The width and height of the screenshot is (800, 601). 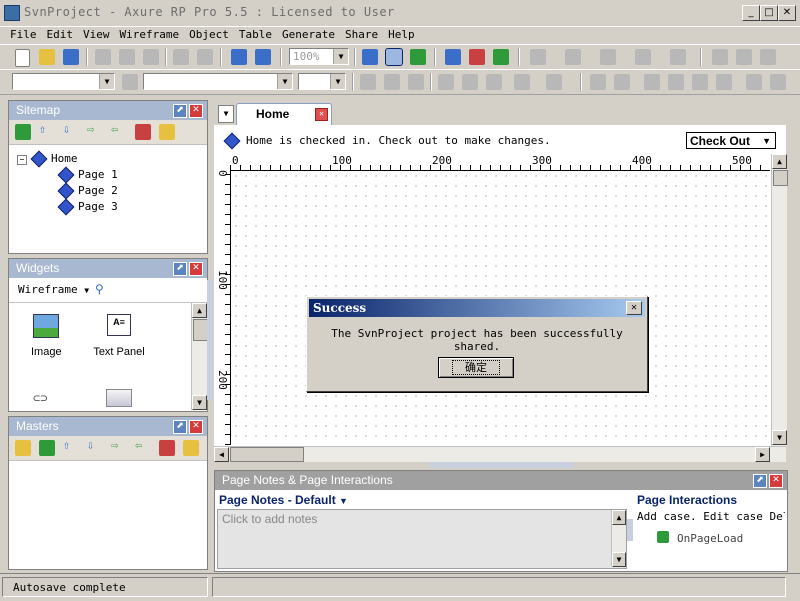 What do you see at coordinates (263, 57) in the screenshot?
I see `generate-icon` at bounding box center [263, 57].